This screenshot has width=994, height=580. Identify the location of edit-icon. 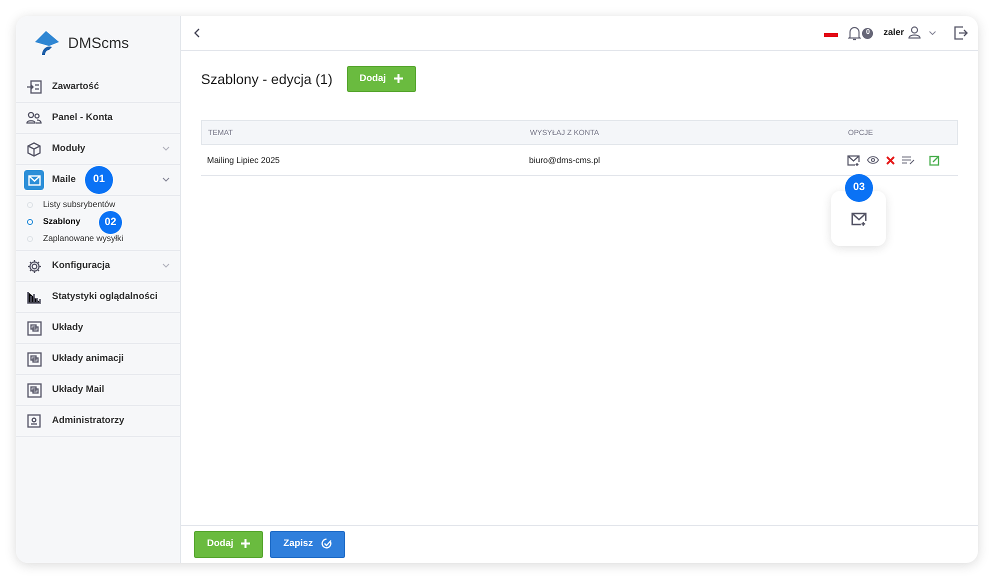
(934, 160).